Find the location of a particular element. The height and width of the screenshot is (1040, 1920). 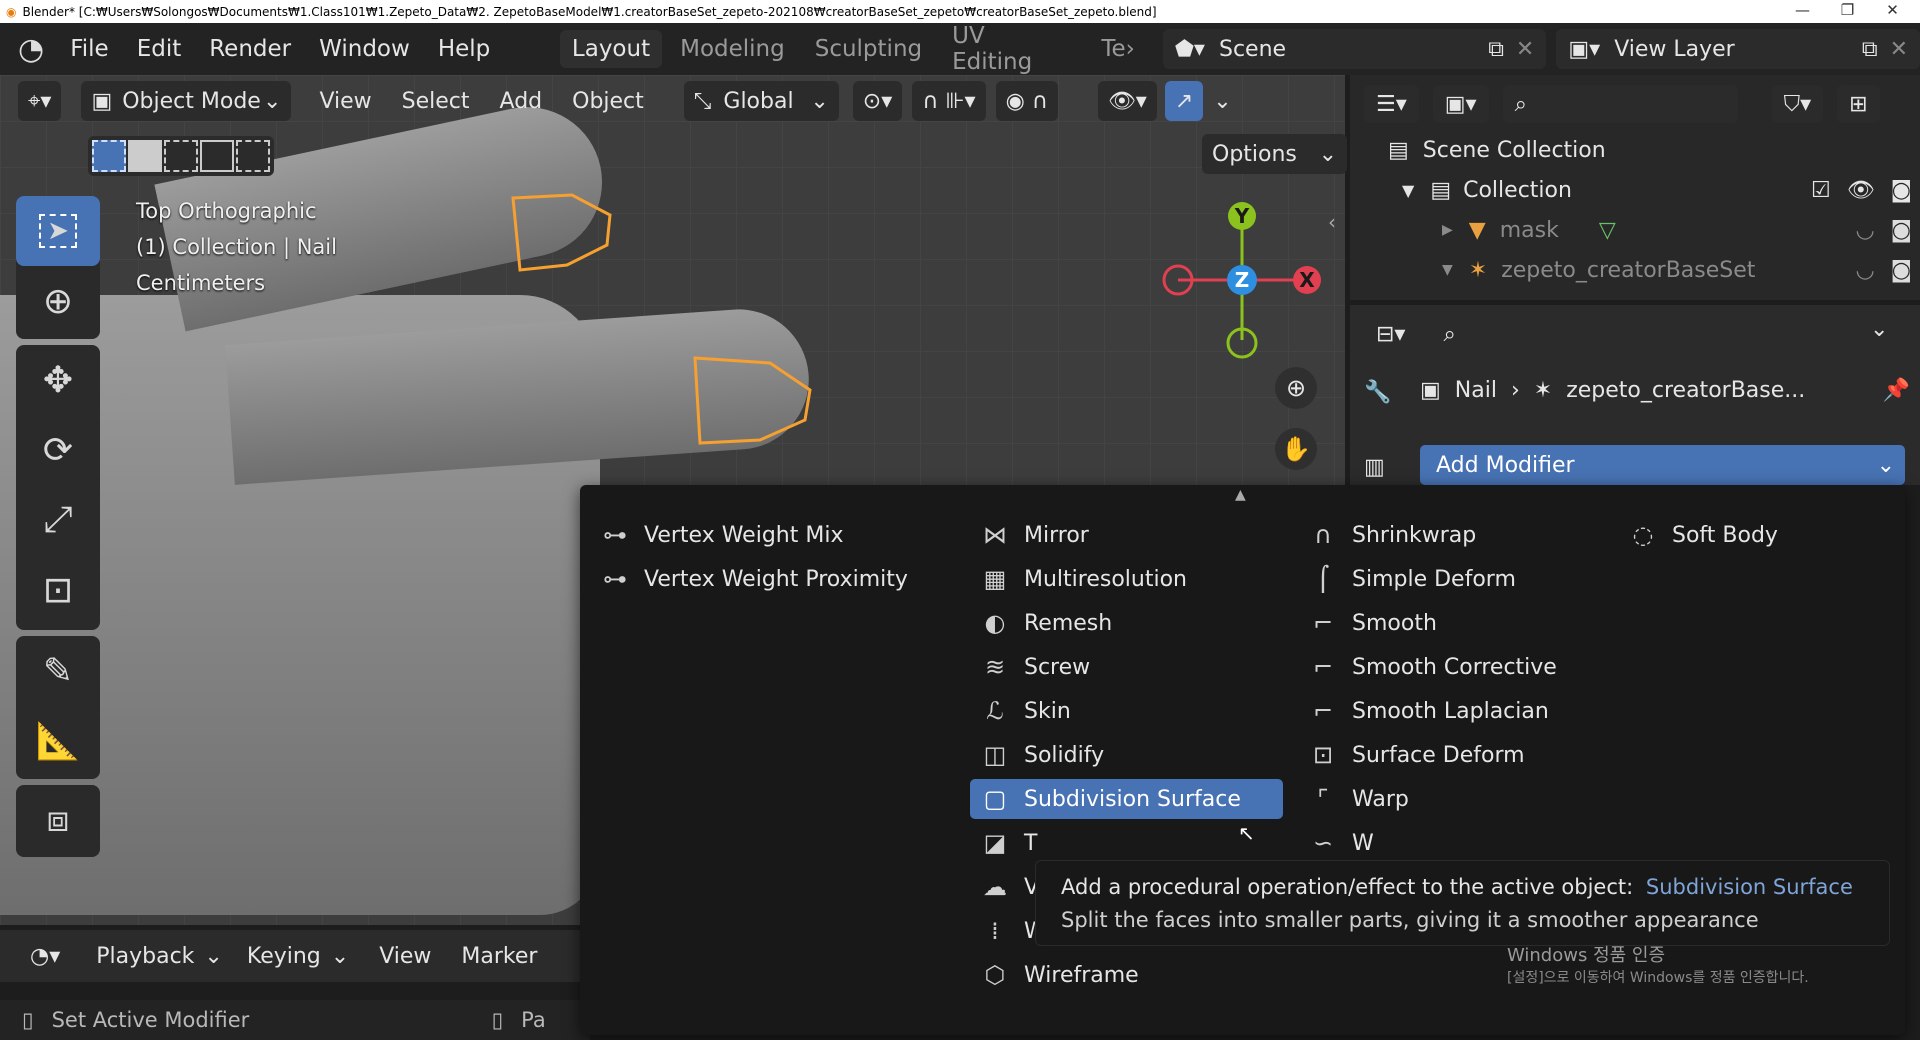

outliner-row-creatorbaseset: ▼ ✶ zepeto_creatorBaseSet ◡ ◙ is located at coordinates (1677, 270).